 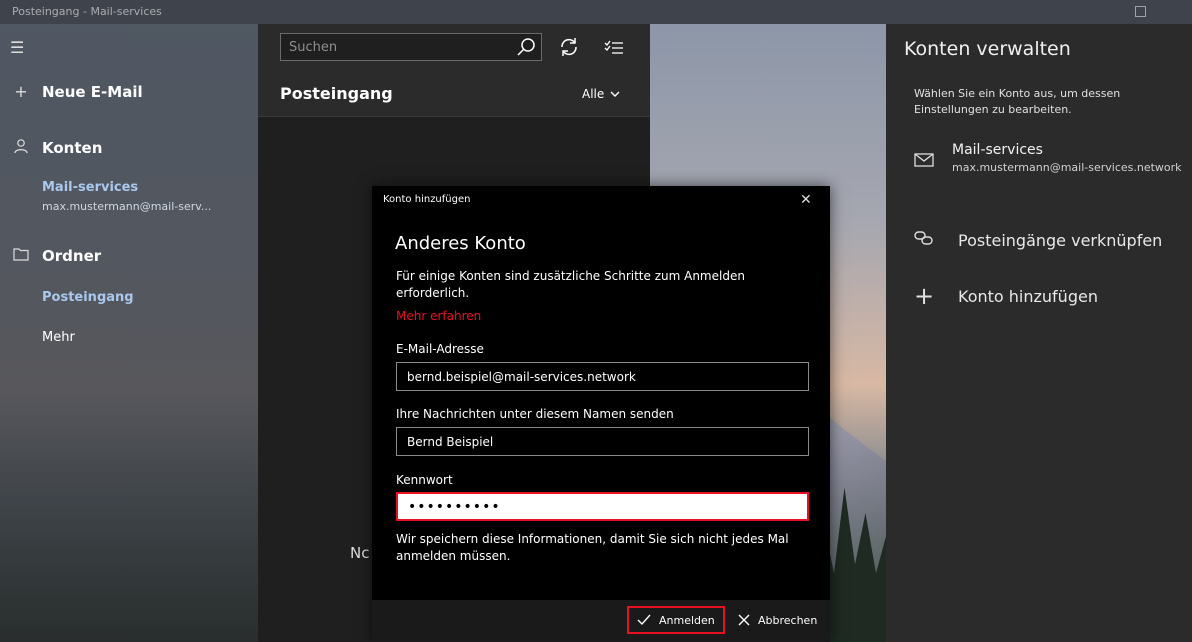 What do you see at coordinates (806, 200) in the screenshot?
I see `close-icon: ✕` at bounding box center [806, 200].